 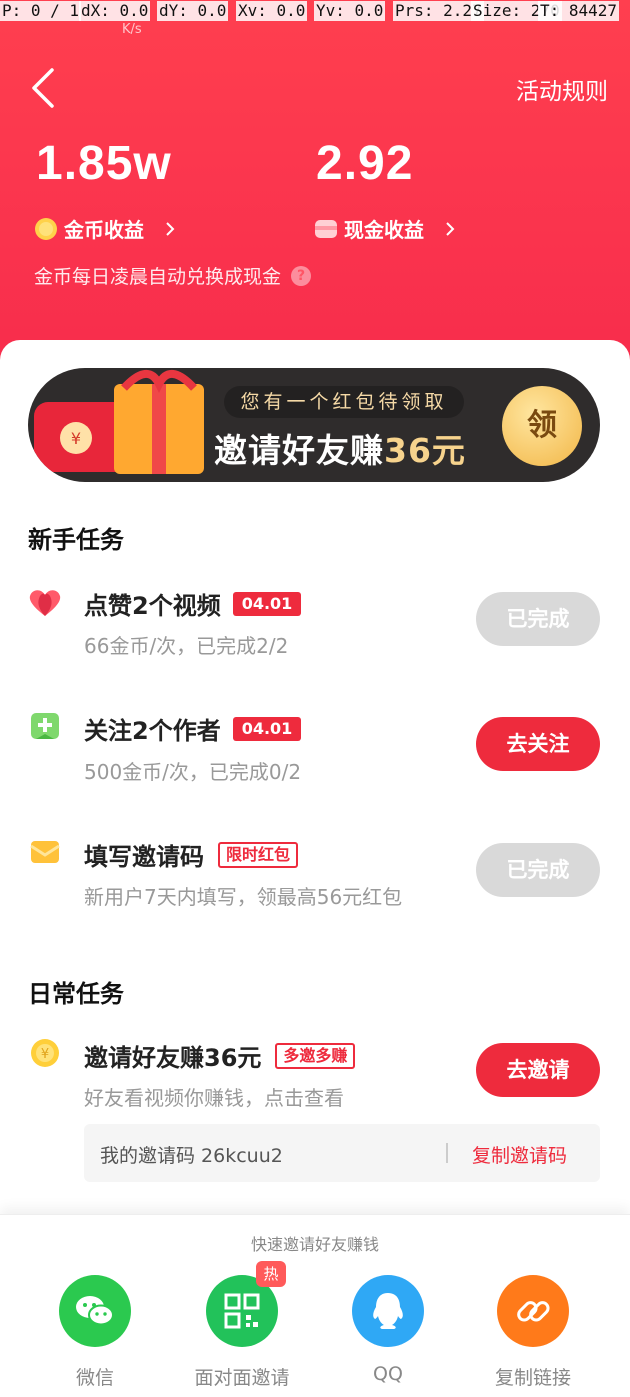 I want to click on like-heart-icon, so click(x=45, y=605).